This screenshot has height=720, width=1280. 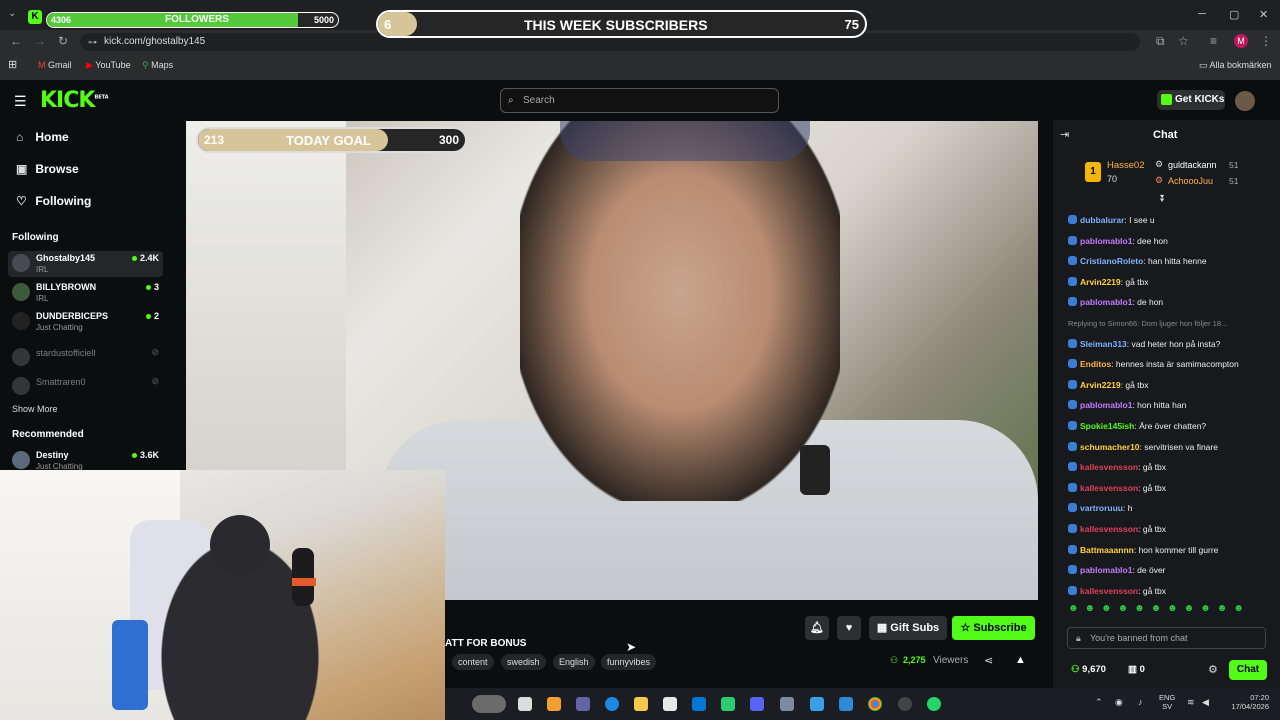 What do you see at coordinates (787, 704) in the screenshot?
I see `app-icon` at bounding box center [787, 704].